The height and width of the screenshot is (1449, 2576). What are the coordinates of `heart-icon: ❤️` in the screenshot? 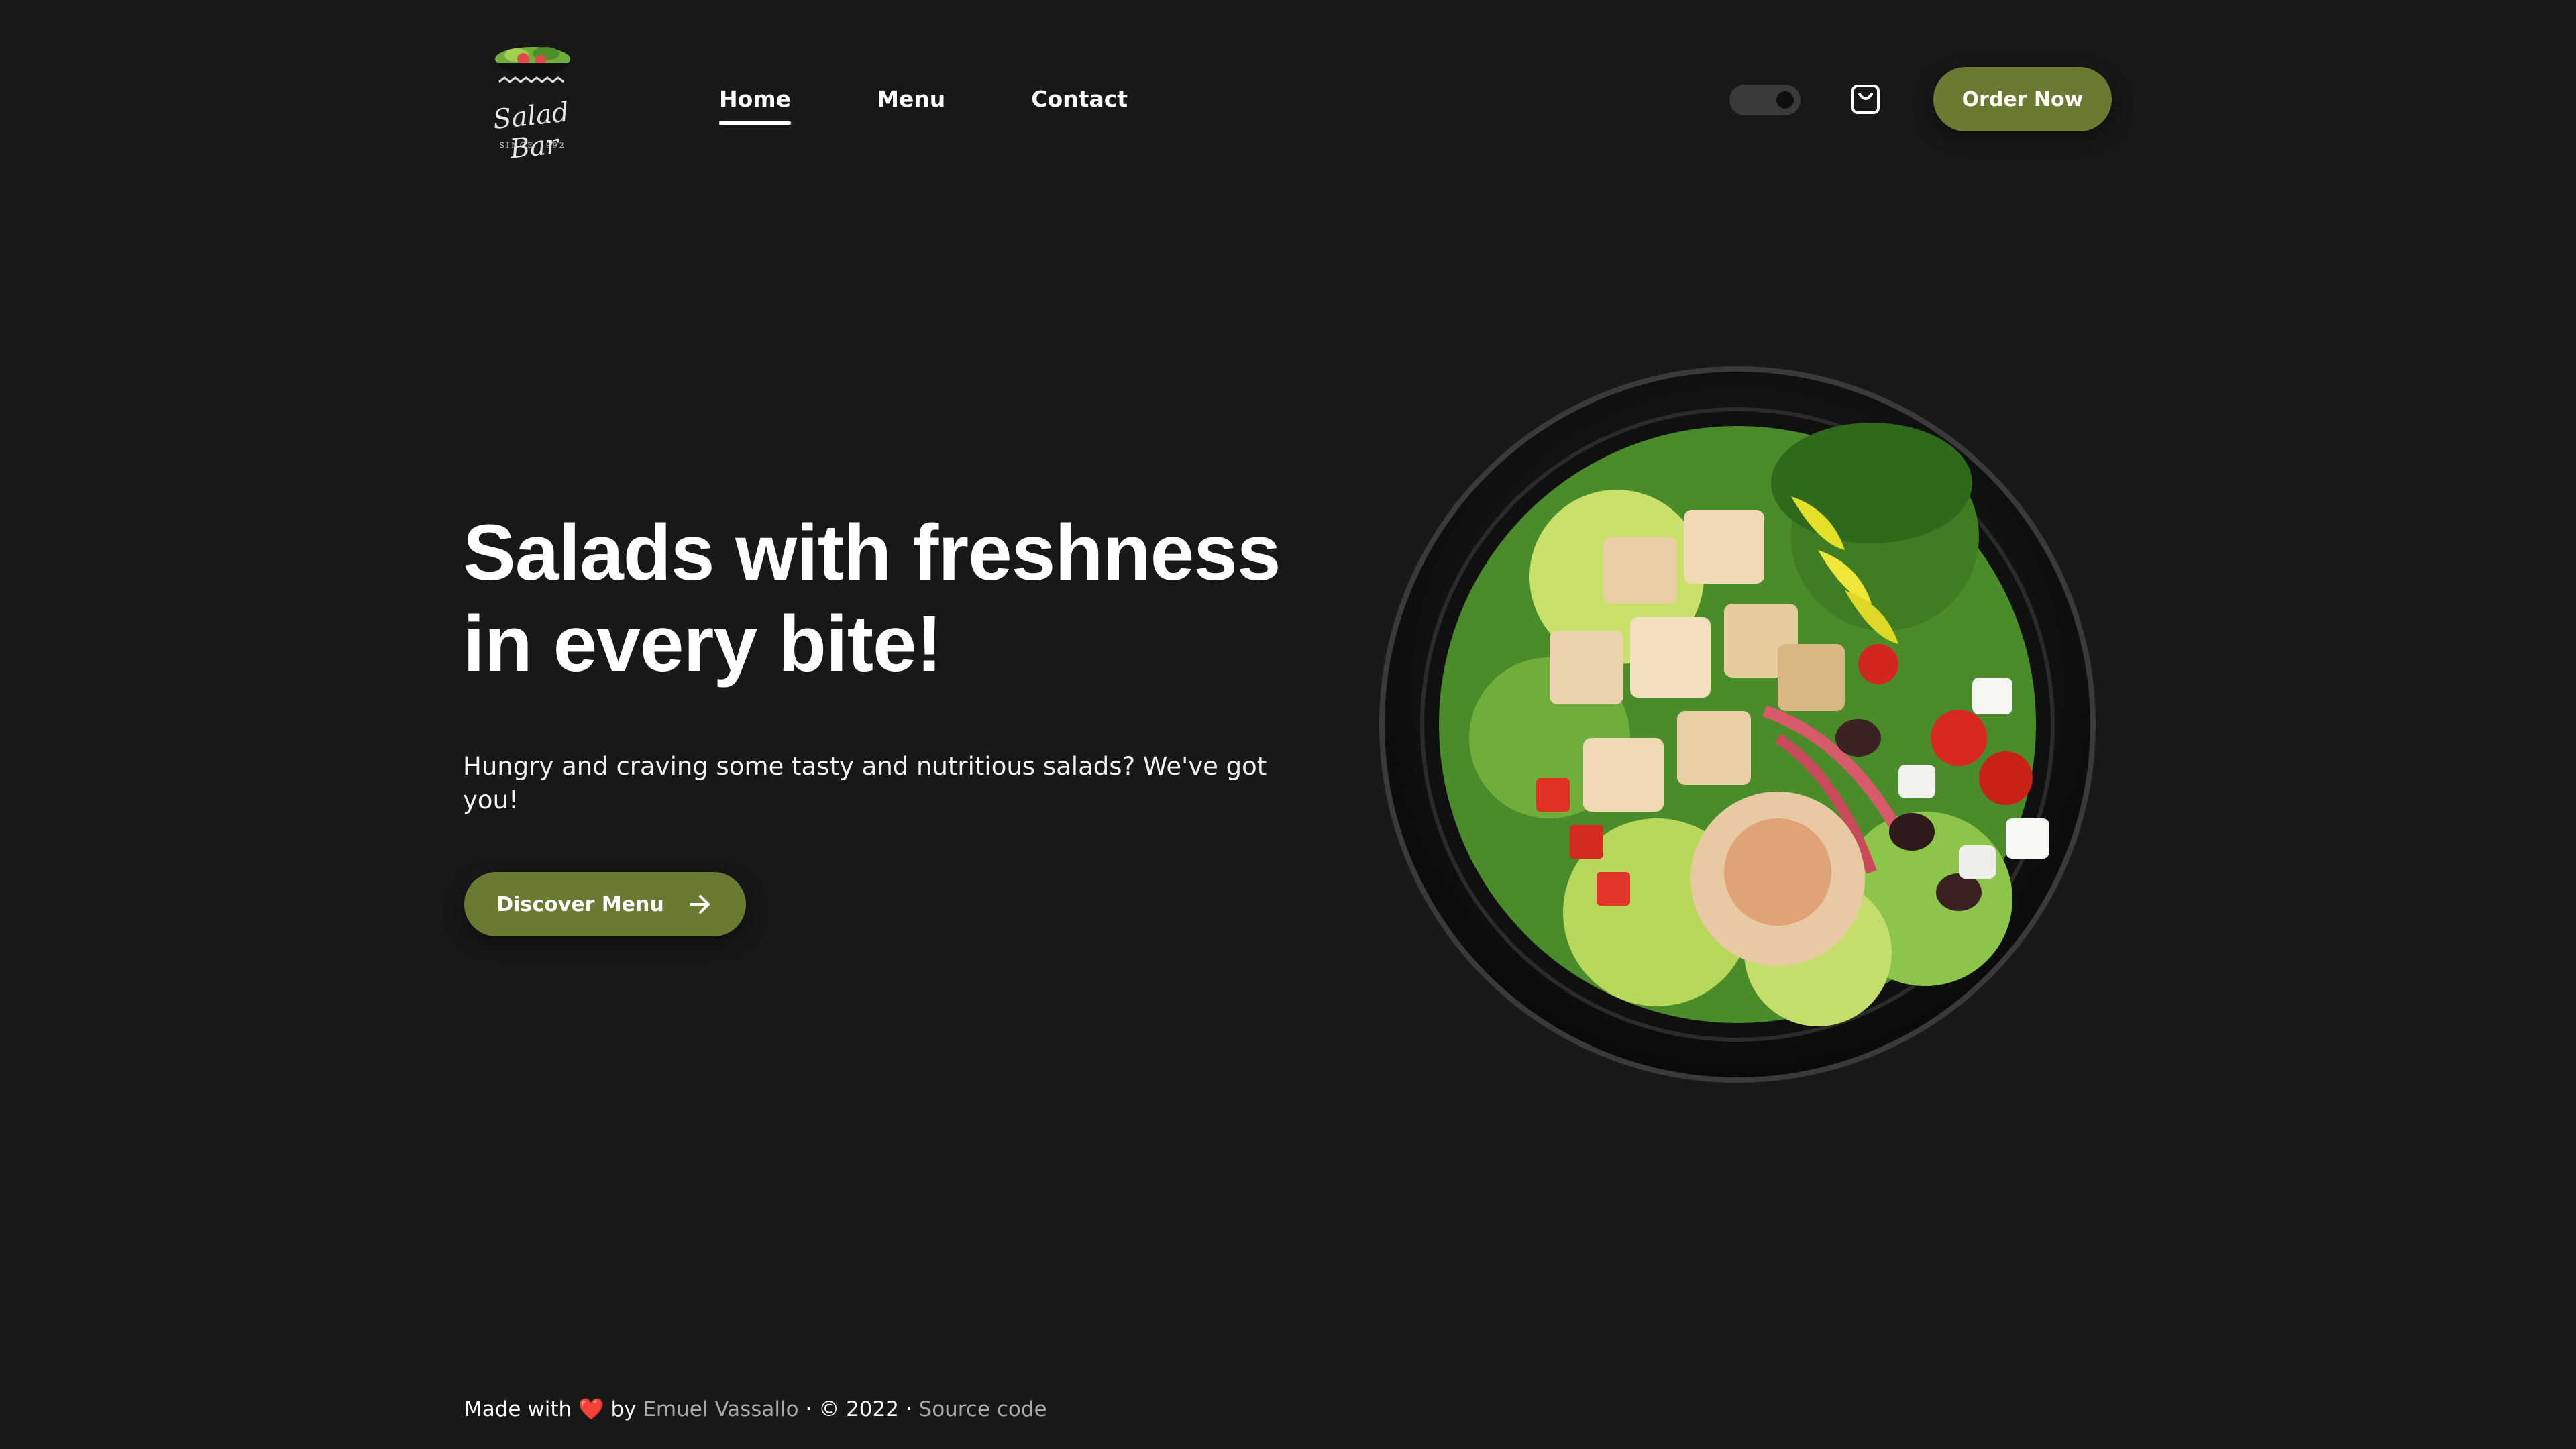 It's located at (591, 1409).